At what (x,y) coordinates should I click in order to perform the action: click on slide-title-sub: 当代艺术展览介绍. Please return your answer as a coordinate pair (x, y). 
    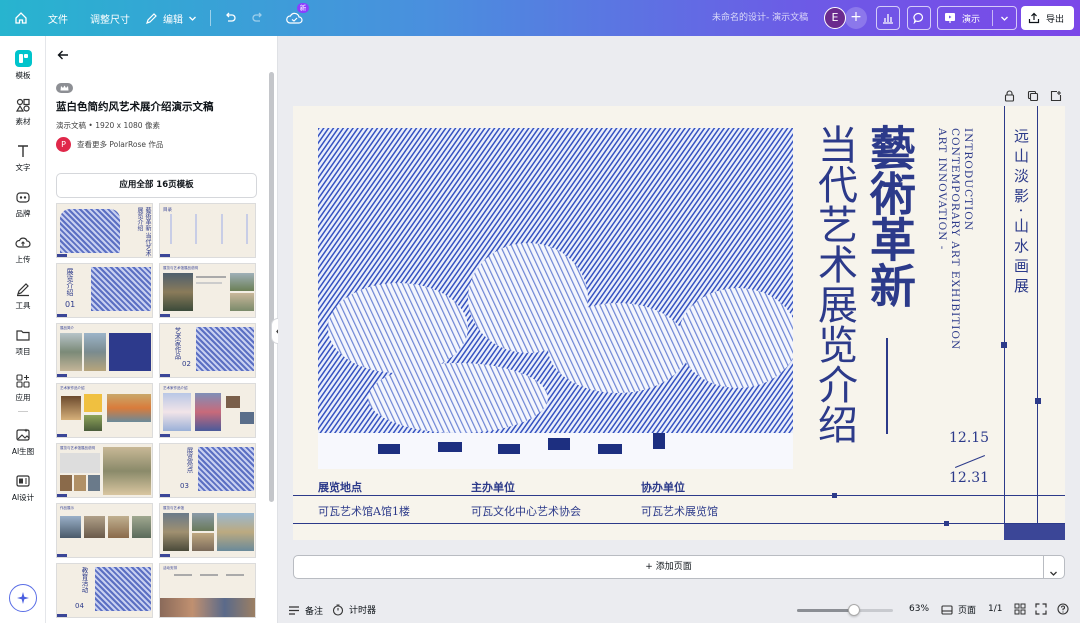
    Looking at the image, I should click on (834, 284).